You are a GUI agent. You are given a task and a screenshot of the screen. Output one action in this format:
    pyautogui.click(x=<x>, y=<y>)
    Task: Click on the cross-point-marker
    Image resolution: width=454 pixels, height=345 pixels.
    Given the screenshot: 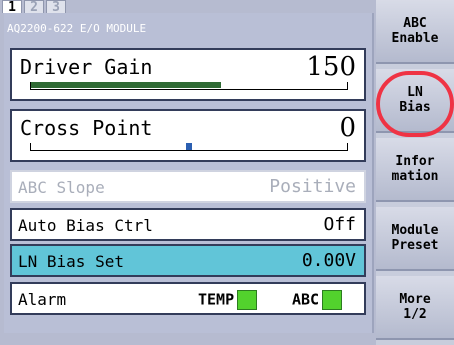 What is the action you would take?
    pyautogui.click(x=189, y=146)
    